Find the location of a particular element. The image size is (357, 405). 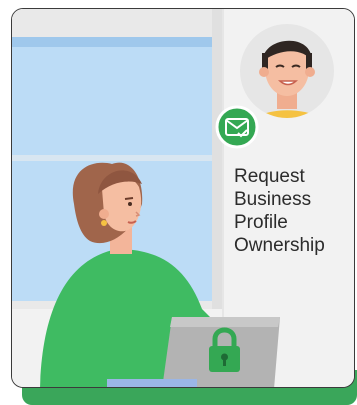

card-title-line: Ownership is located at coordinates (279, 245).